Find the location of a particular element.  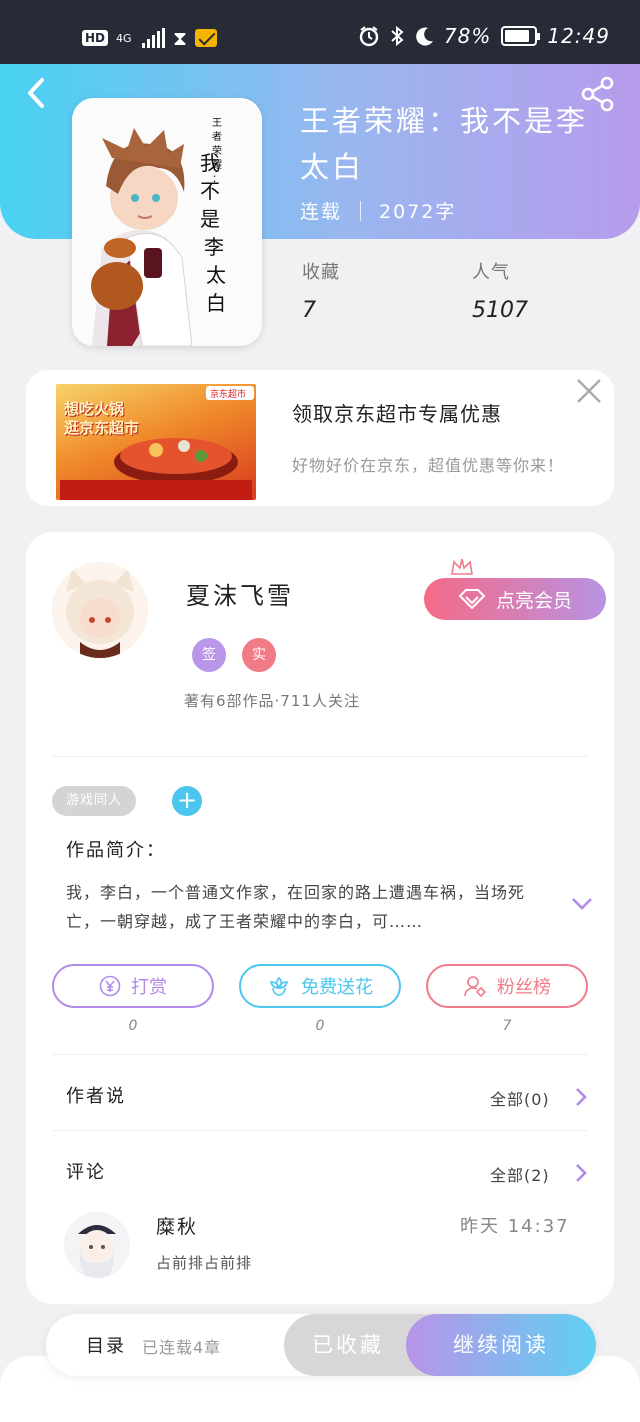

svg-text: 是 is located at coordinates (210, 219).